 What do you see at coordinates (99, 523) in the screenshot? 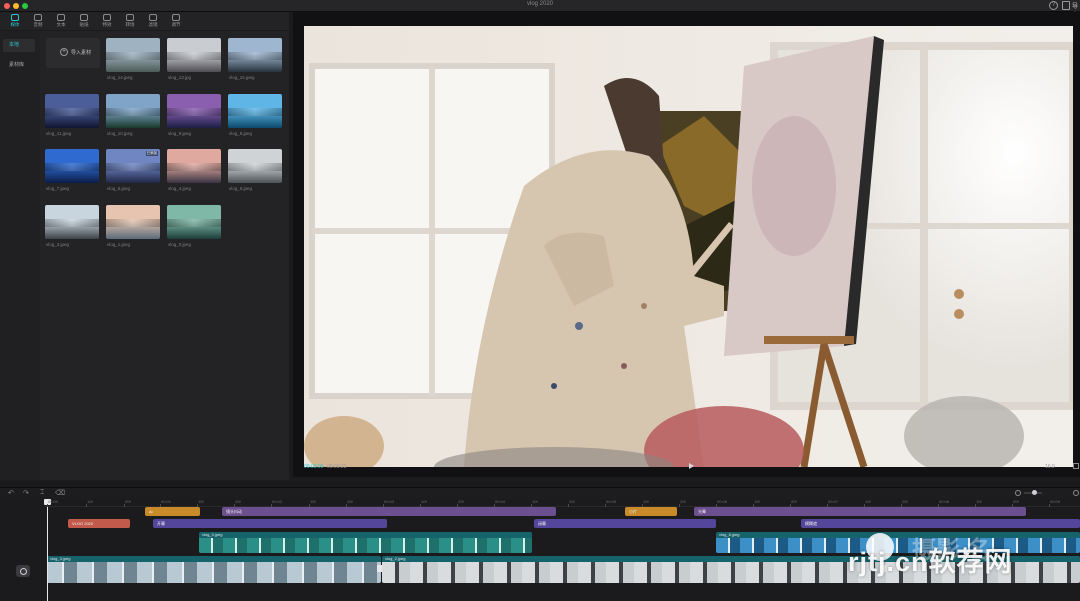
I see `timeline-clip-text: VLOG 2020` at bounding box center [99, 523].